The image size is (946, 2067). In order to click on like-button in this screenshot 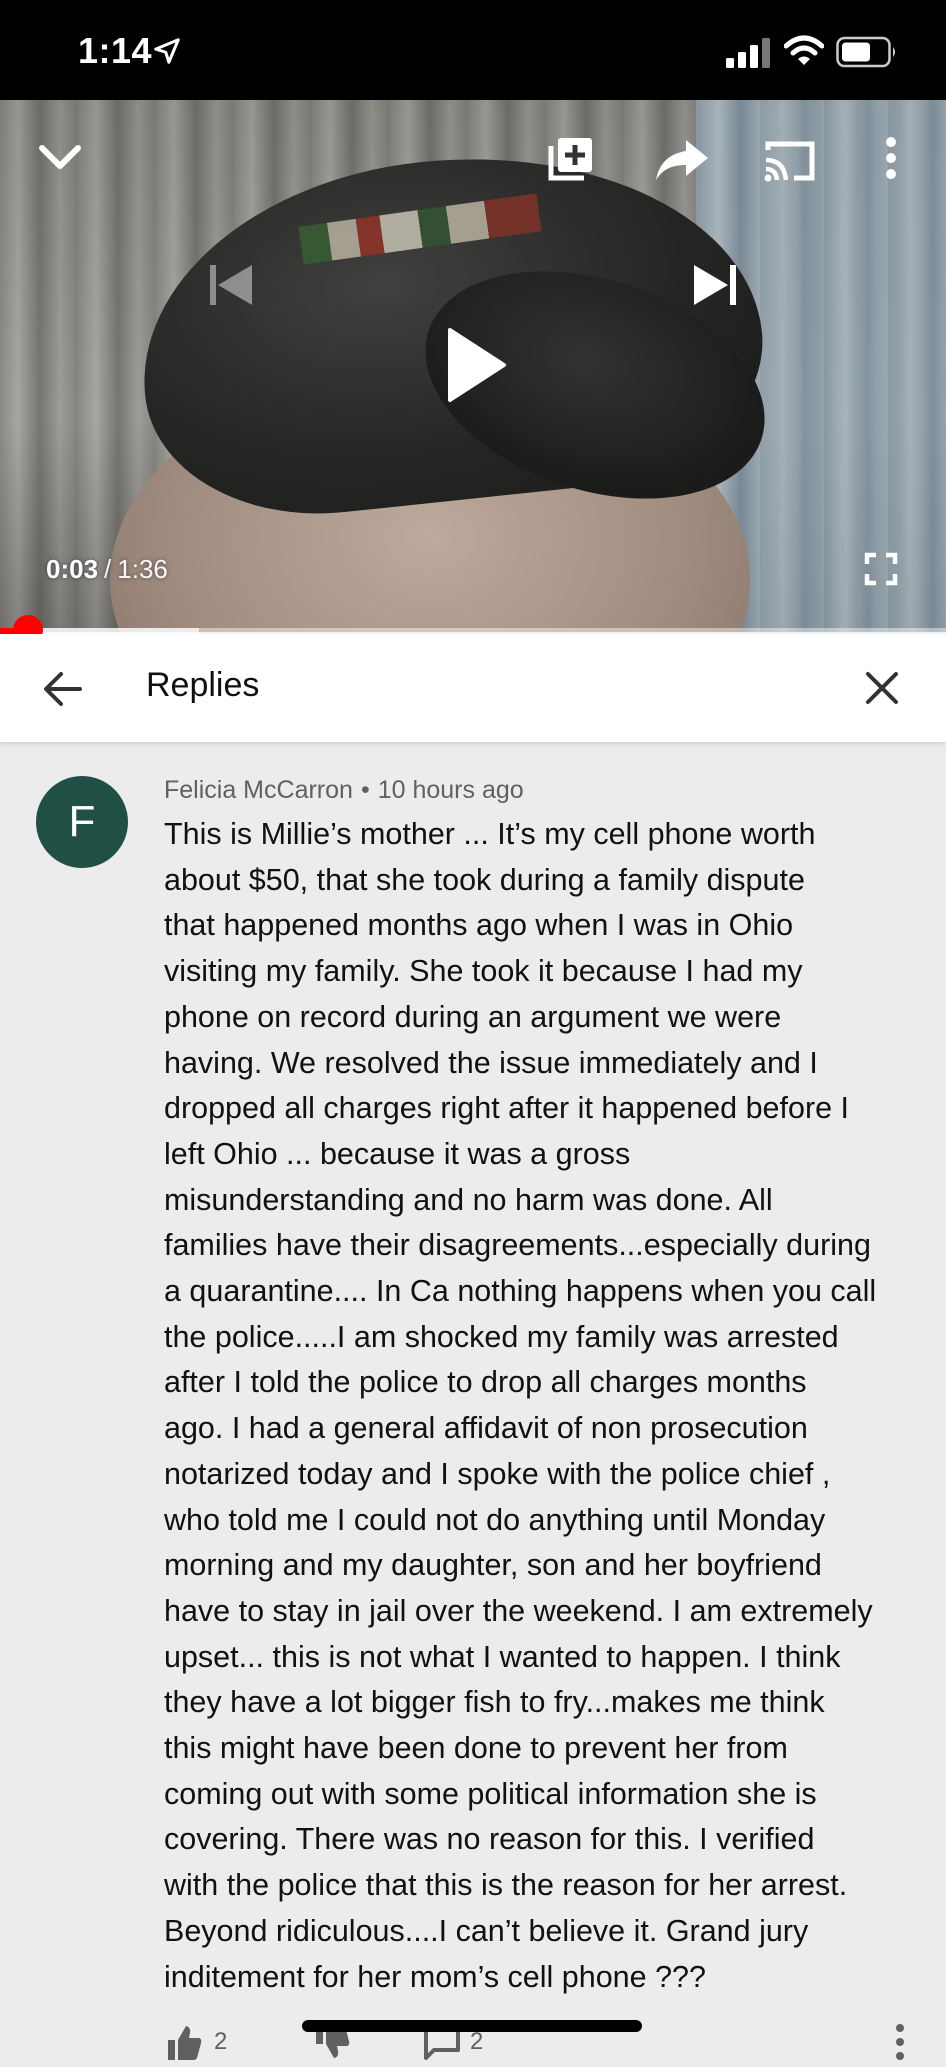, I will do `click(184, 2044)`.